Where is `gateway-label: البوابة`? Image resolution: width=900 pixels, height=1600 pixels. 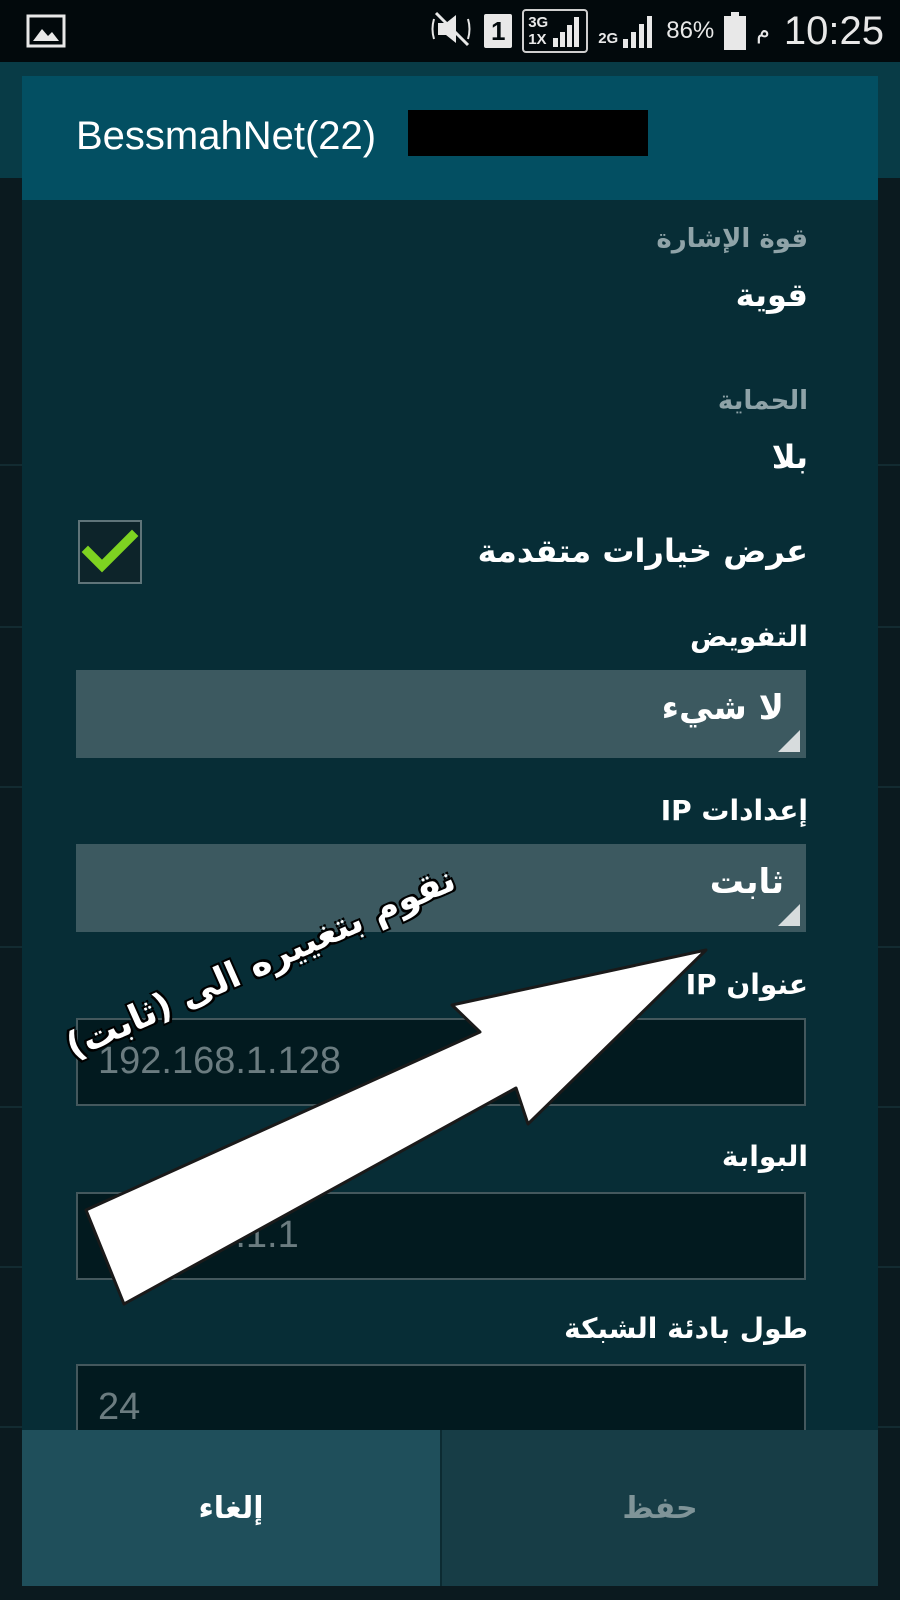
gateway-label: البوابة is located at coordinates (764, 1156).